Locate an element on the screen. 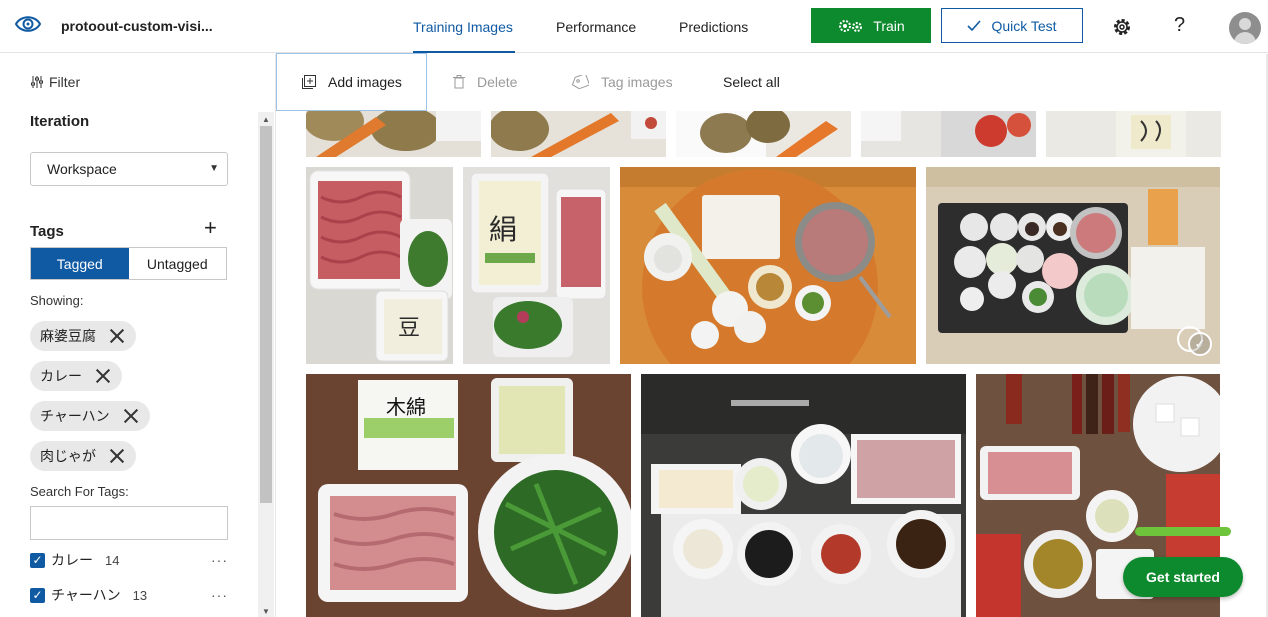  eye-logo-icon is located at coordinates (28, 24).